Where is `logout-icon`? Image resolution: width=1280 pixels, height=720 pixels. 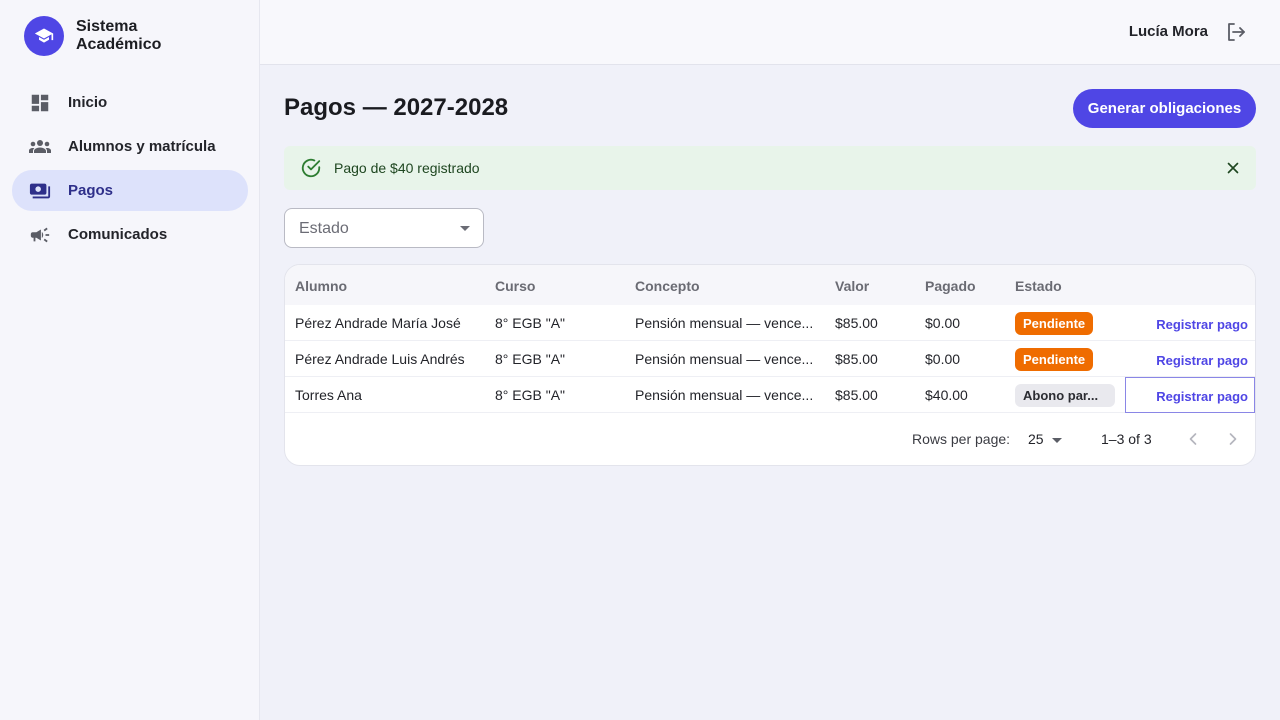 logout-icon is located at coordinates (1236, 32).